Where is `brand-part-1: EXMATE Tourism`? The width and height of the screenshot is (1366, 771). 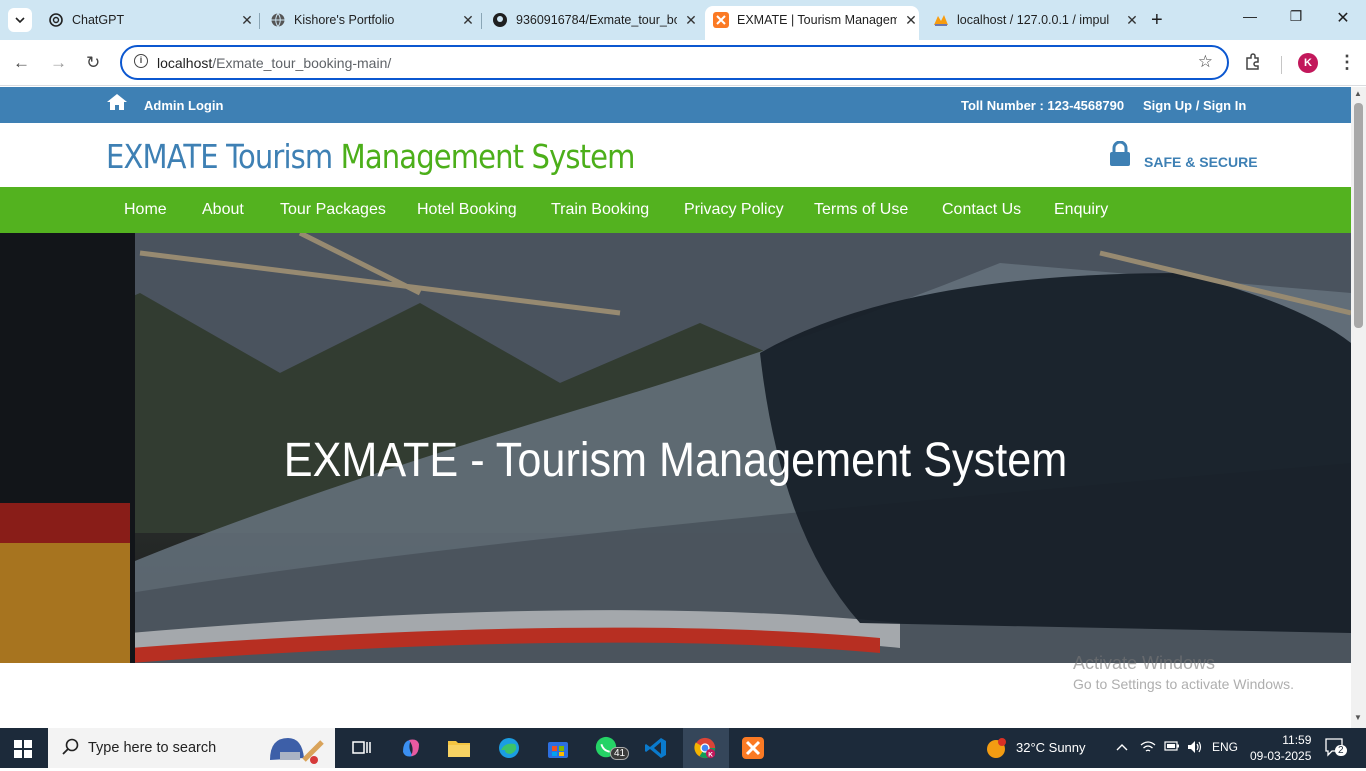
brand-part-1: EXMATE Tourism is located at coordinates (219, 156).